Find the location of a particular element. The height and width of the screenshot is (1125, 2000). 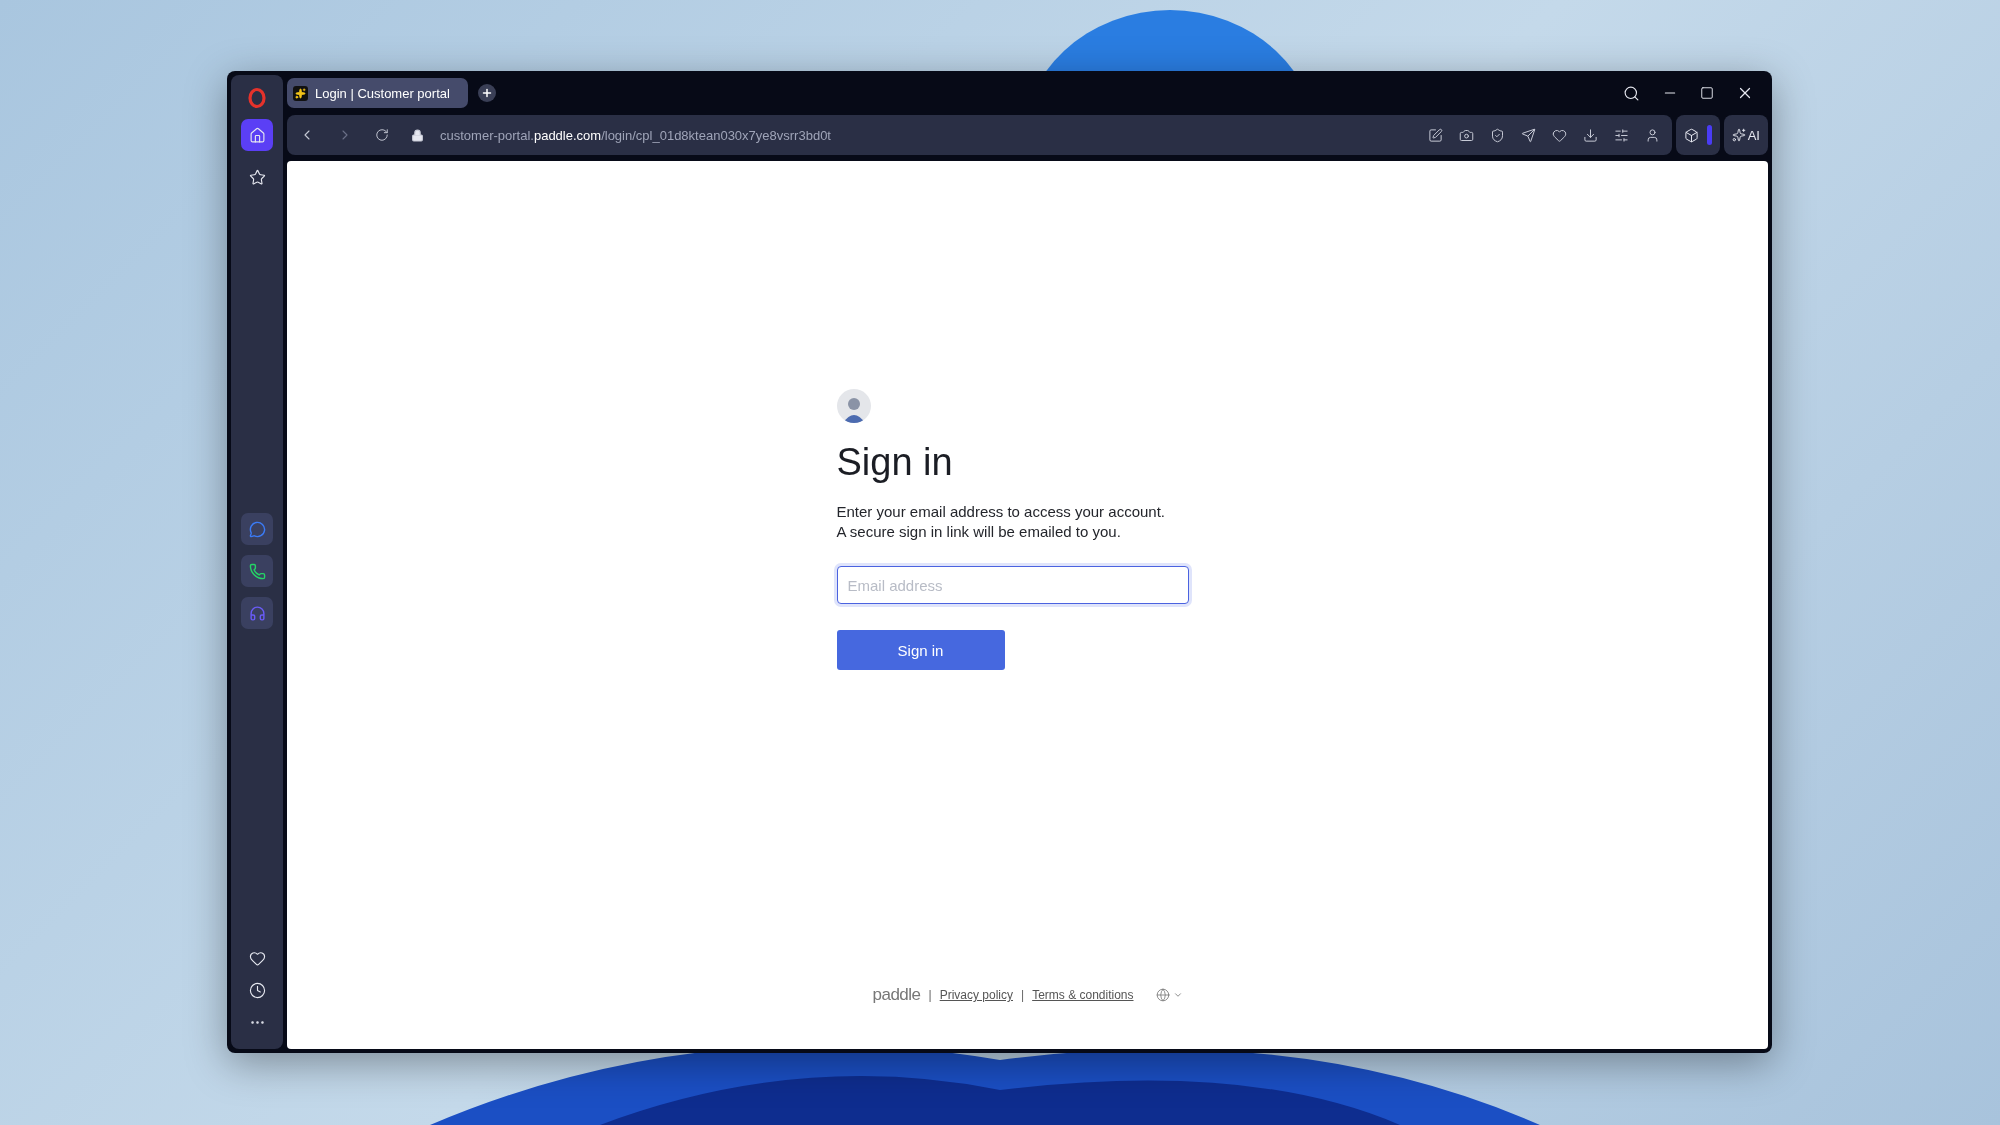

page-heading: Sign in is located at coordinates (895, 462).